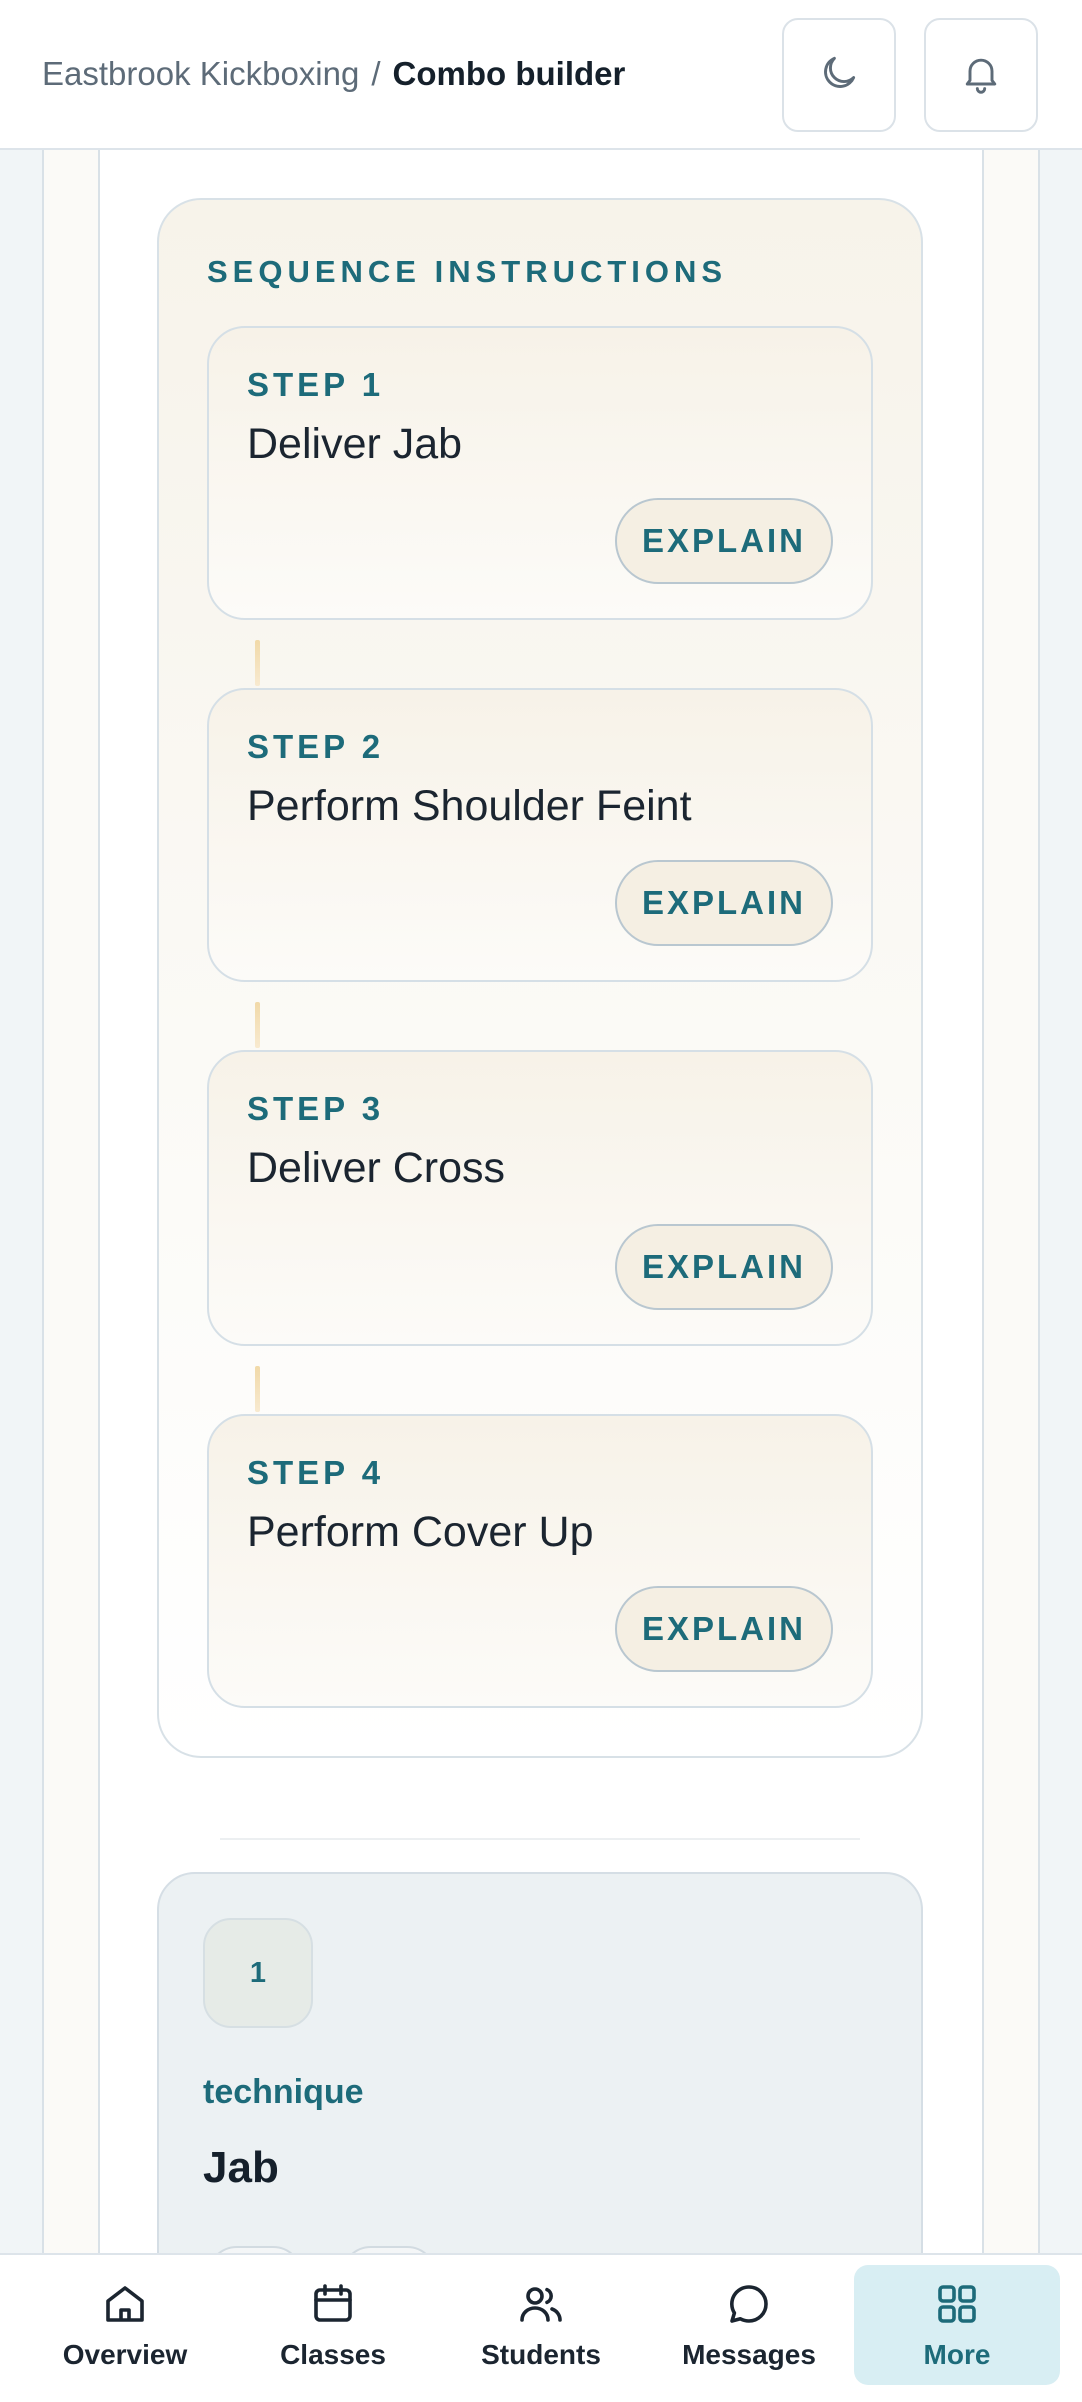 Image resolution: width=1082 pixels, height=2402 pixels. I want to click on step-text: Deliver Jab, so click(355, 444).